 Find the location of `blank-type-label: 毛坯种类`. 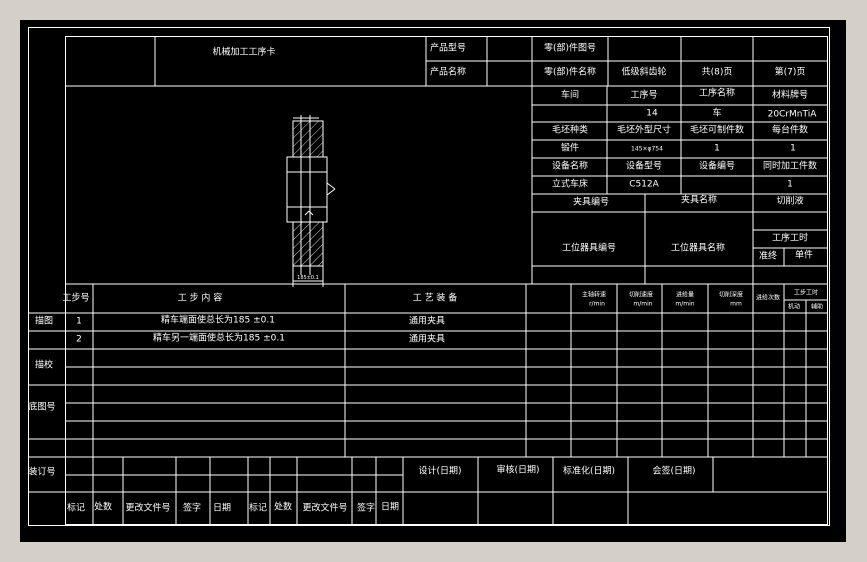

blank-type-label: 毛坯种类 is located at coordinates (570, 130).